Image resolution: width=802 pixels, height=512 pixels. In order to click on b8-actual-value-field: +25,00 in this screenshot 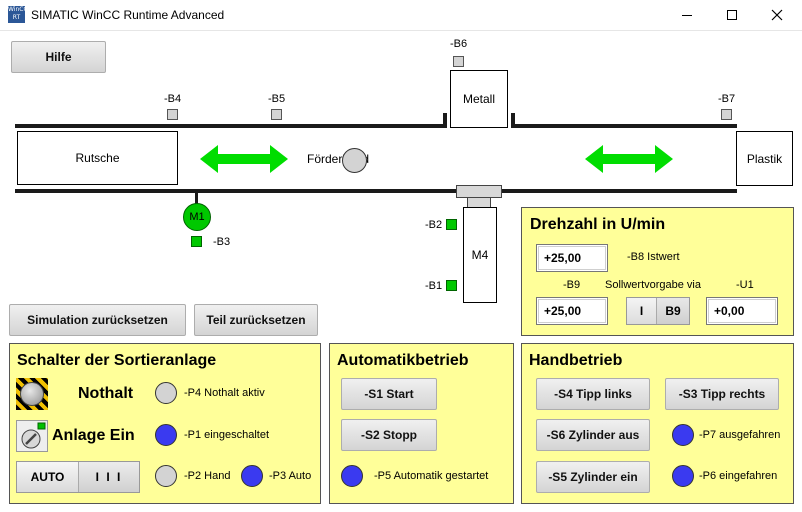, I will do `click(572, 258)`.